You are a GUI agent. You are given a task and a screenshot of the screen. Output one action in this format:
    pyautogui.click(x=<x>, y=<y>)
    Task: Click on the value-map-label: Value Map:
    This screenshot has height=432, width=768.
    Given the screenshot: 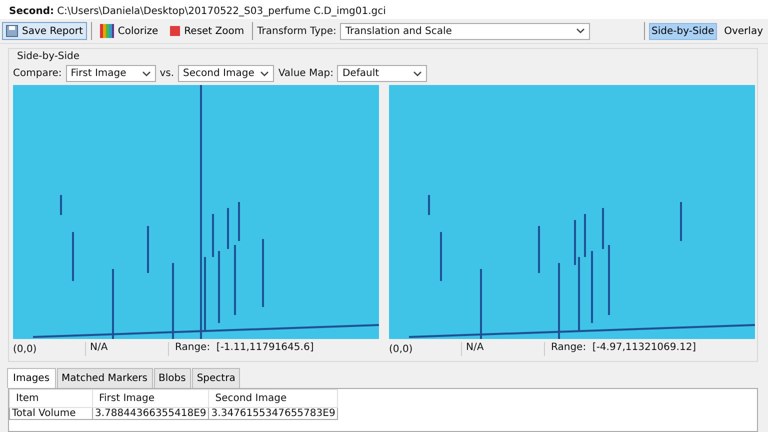 What is the action you would take?
    pyautogui.click(x=306, y=73)
    